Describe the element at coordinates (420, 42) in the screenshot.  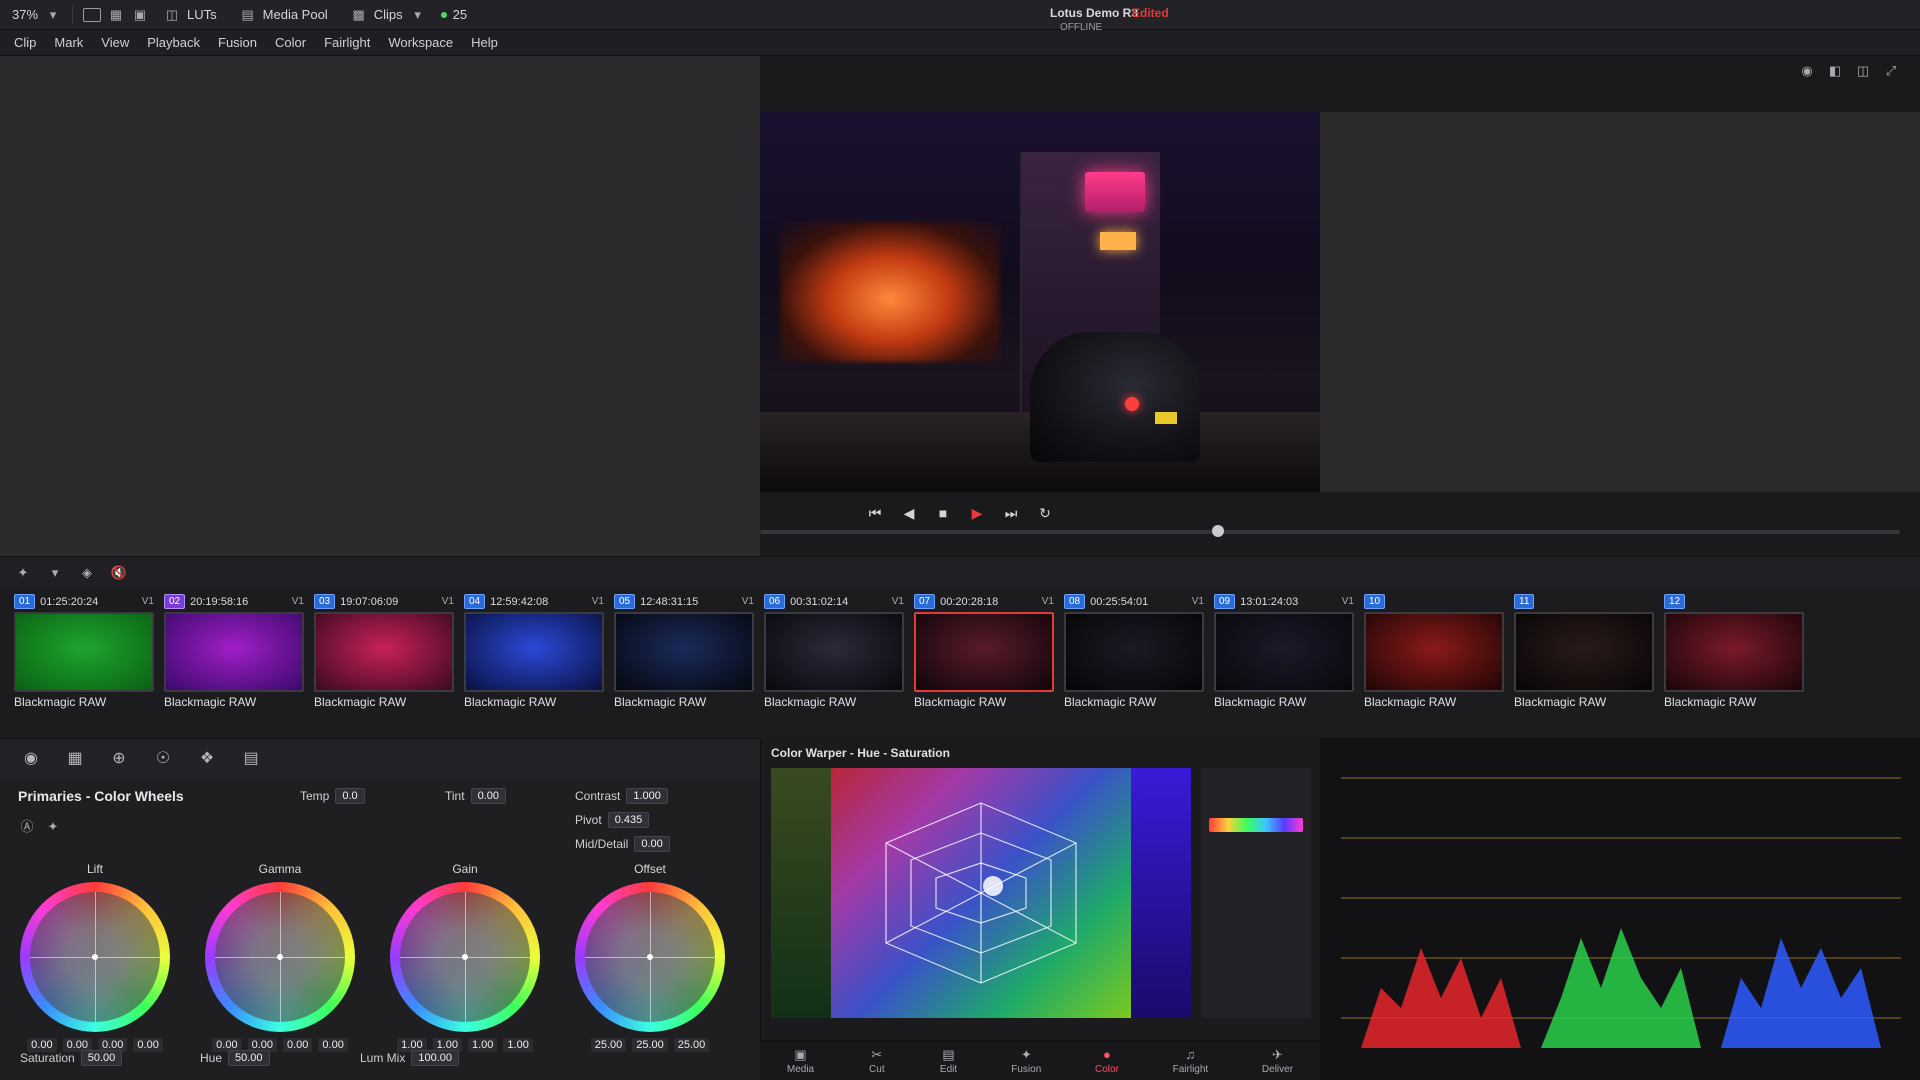
I see `menu-item: Workspace` at that location.